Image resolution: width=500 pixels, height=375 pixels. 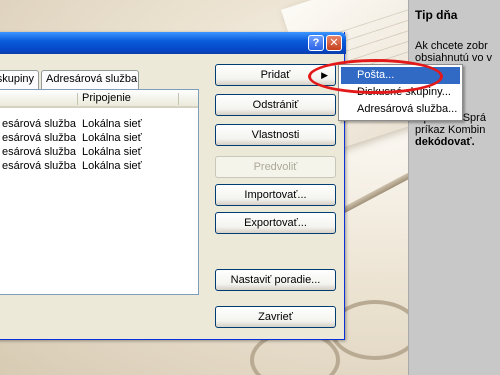 What do you see at coordinates (454, 58) in the screenshot?
I see `tip-text-line: obsiahnutú vo v` at bounding box center [454, 58].